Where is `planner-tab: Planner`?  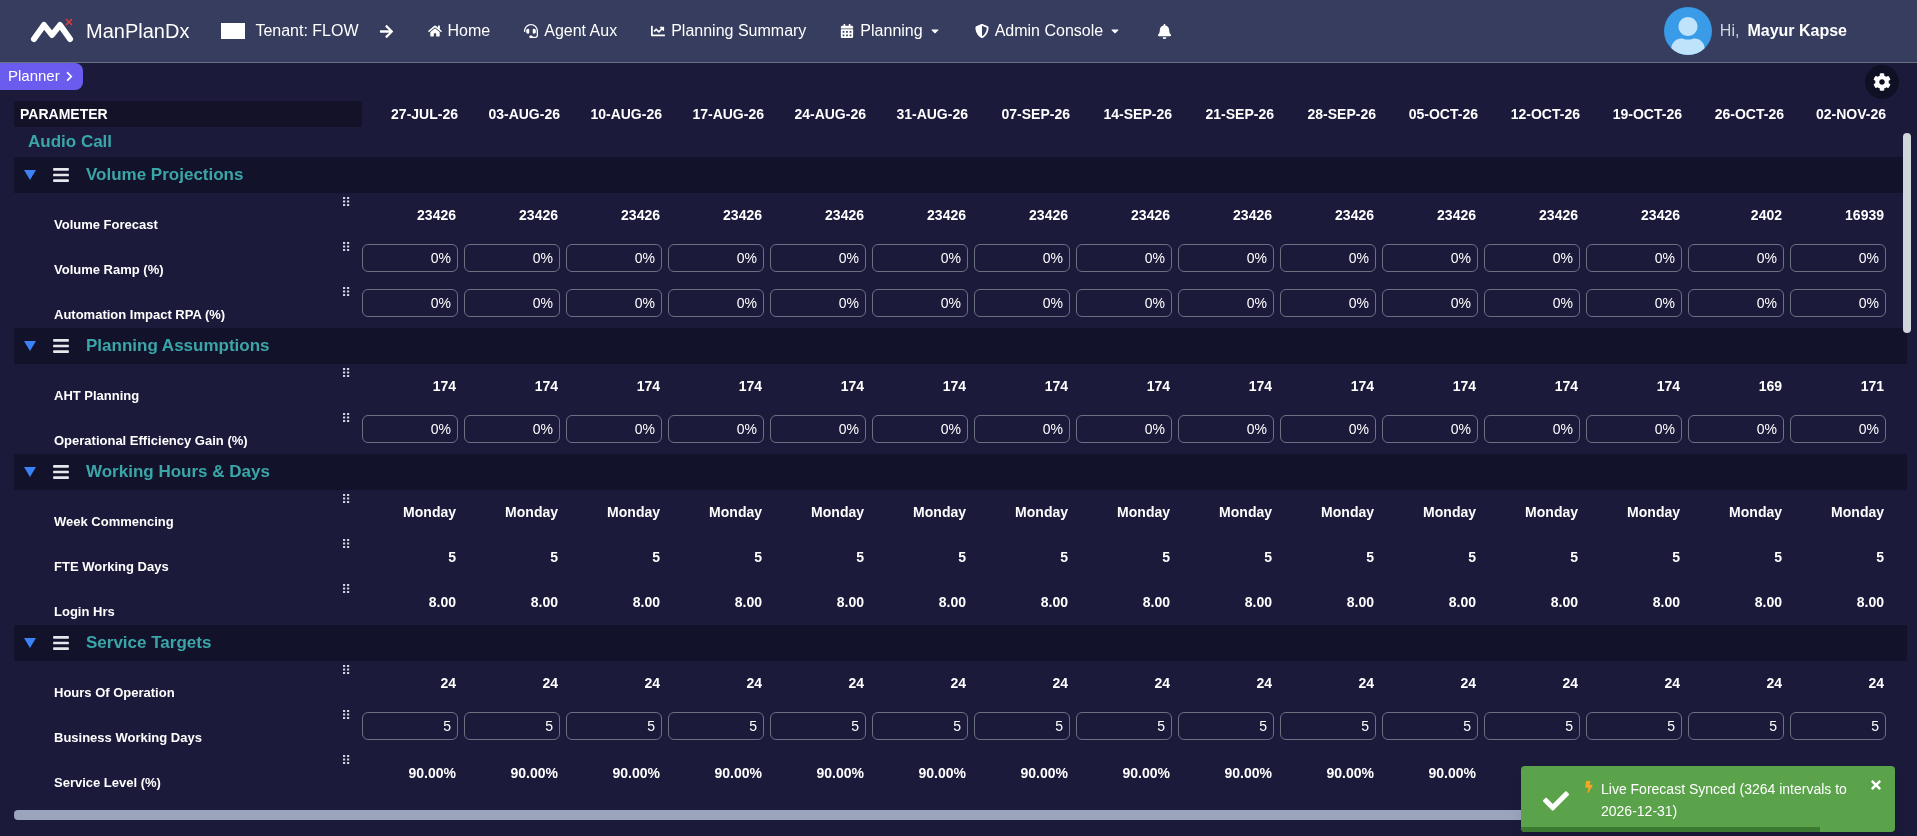
planner-tab: Planner is located at coordinates (41, 76).